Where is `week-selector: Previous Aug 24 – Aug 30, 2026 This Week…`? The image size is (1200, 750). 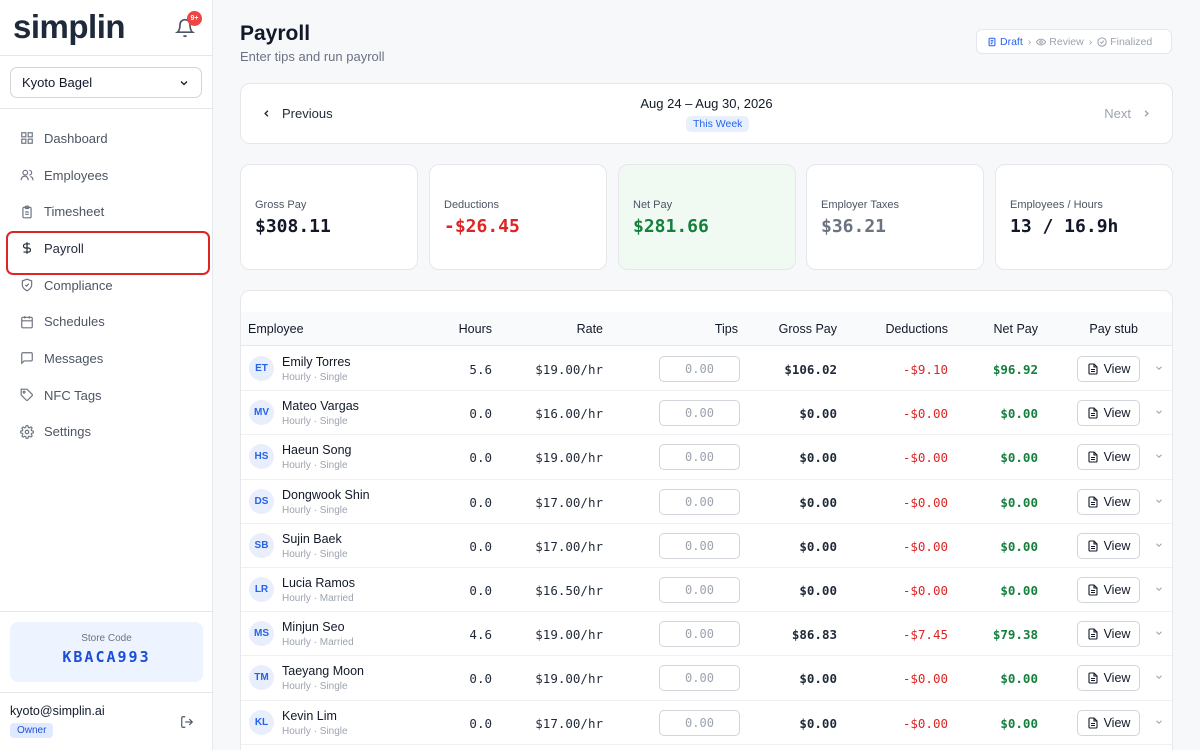
week-selector: Previous Aug 24 – Aug 30, 2026 This Week… is located at coordinates (706, 113).